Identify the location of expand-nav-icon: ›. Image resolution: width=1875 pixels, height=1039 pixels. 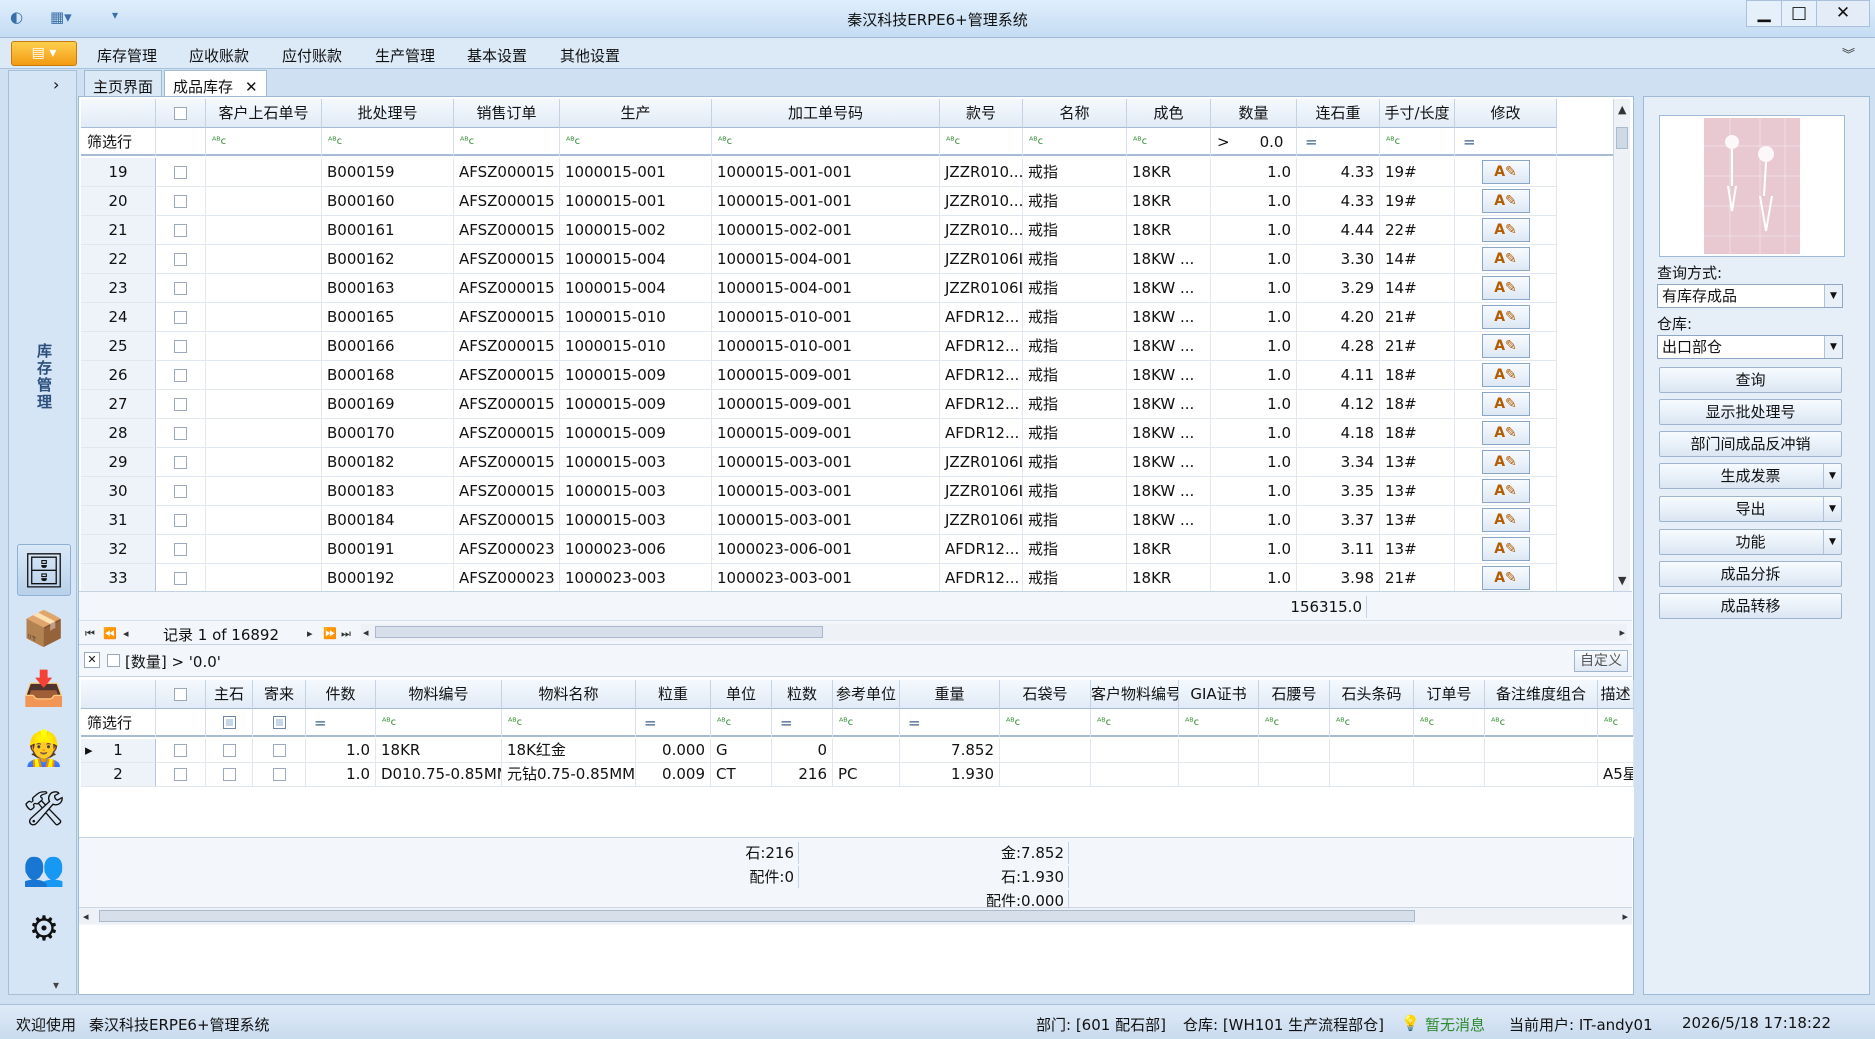
(56, 84).